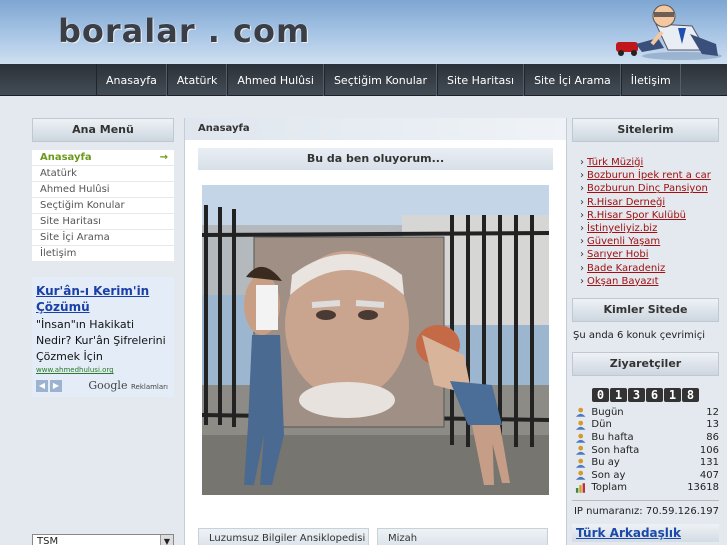  I want to click on select-value: TSM, so click(48, 540).